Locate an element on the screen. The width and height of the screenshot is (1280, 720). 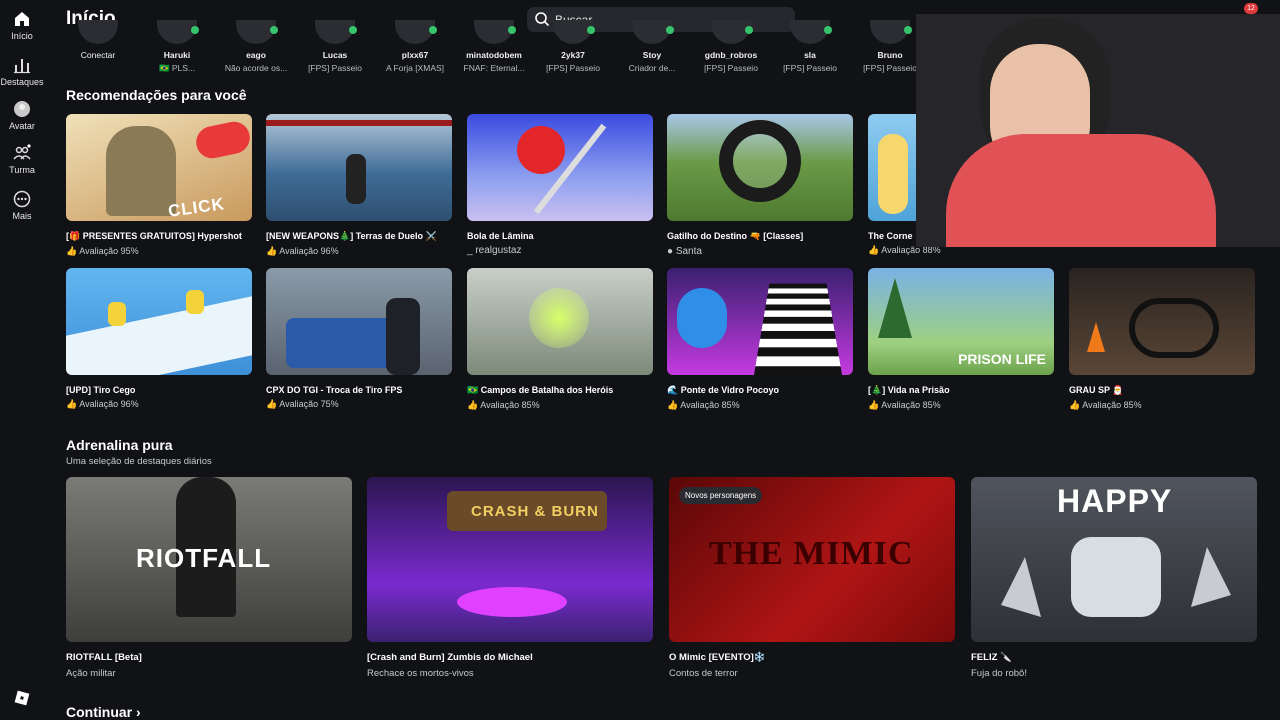
game-thumbnail: Novos personagens THE MIMIC is located at coordinates (812, 559).